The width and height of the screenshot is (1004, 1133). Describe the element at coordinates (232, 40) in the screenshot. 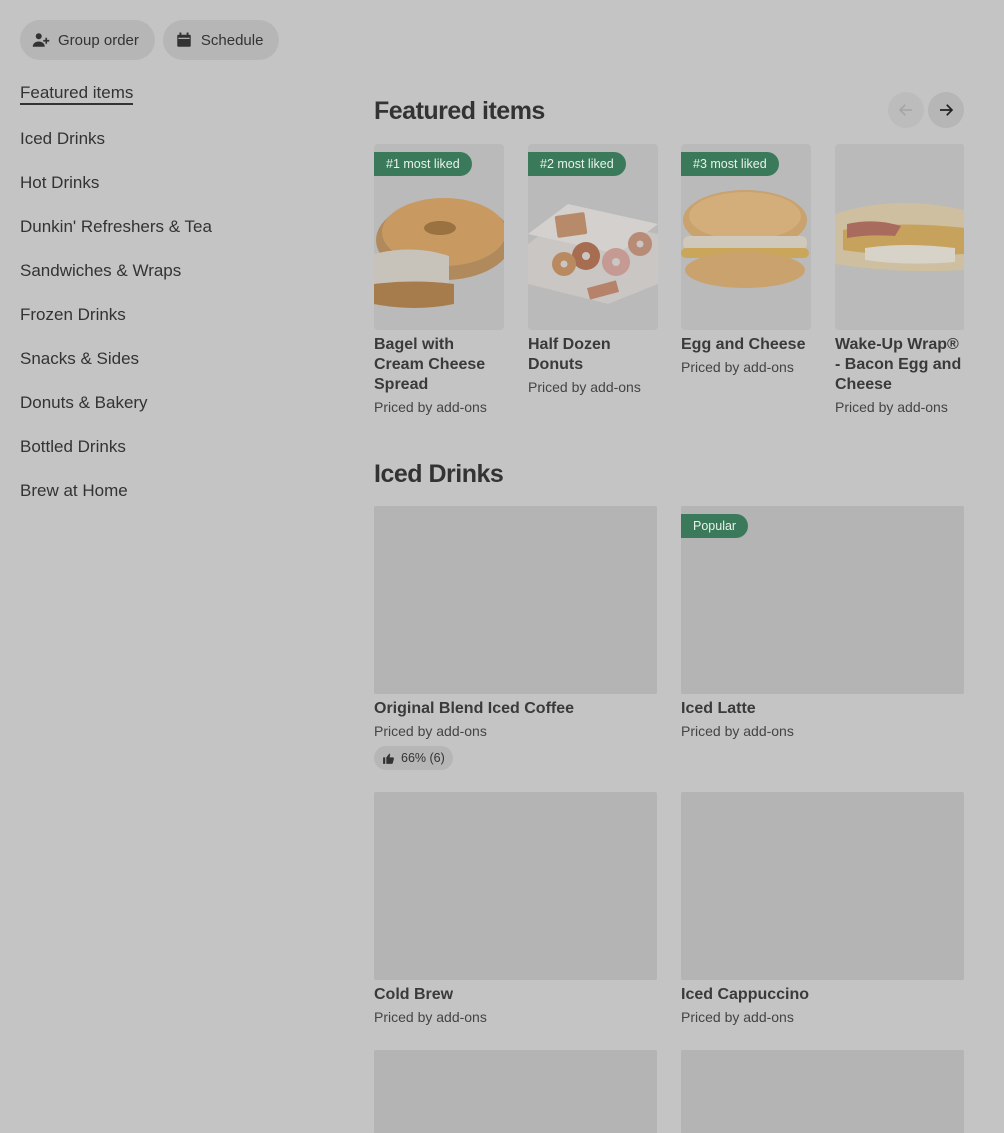

I see `schedule-label: Schedule` at that location.